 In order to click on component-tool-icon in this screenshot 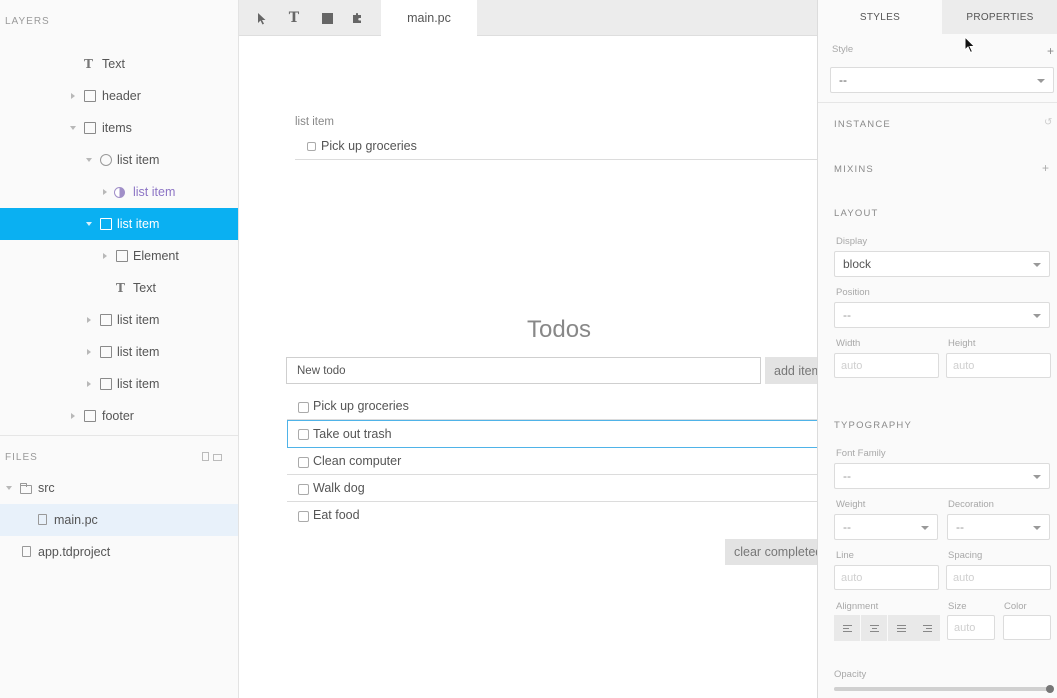, I will do `click(357, 18)`.